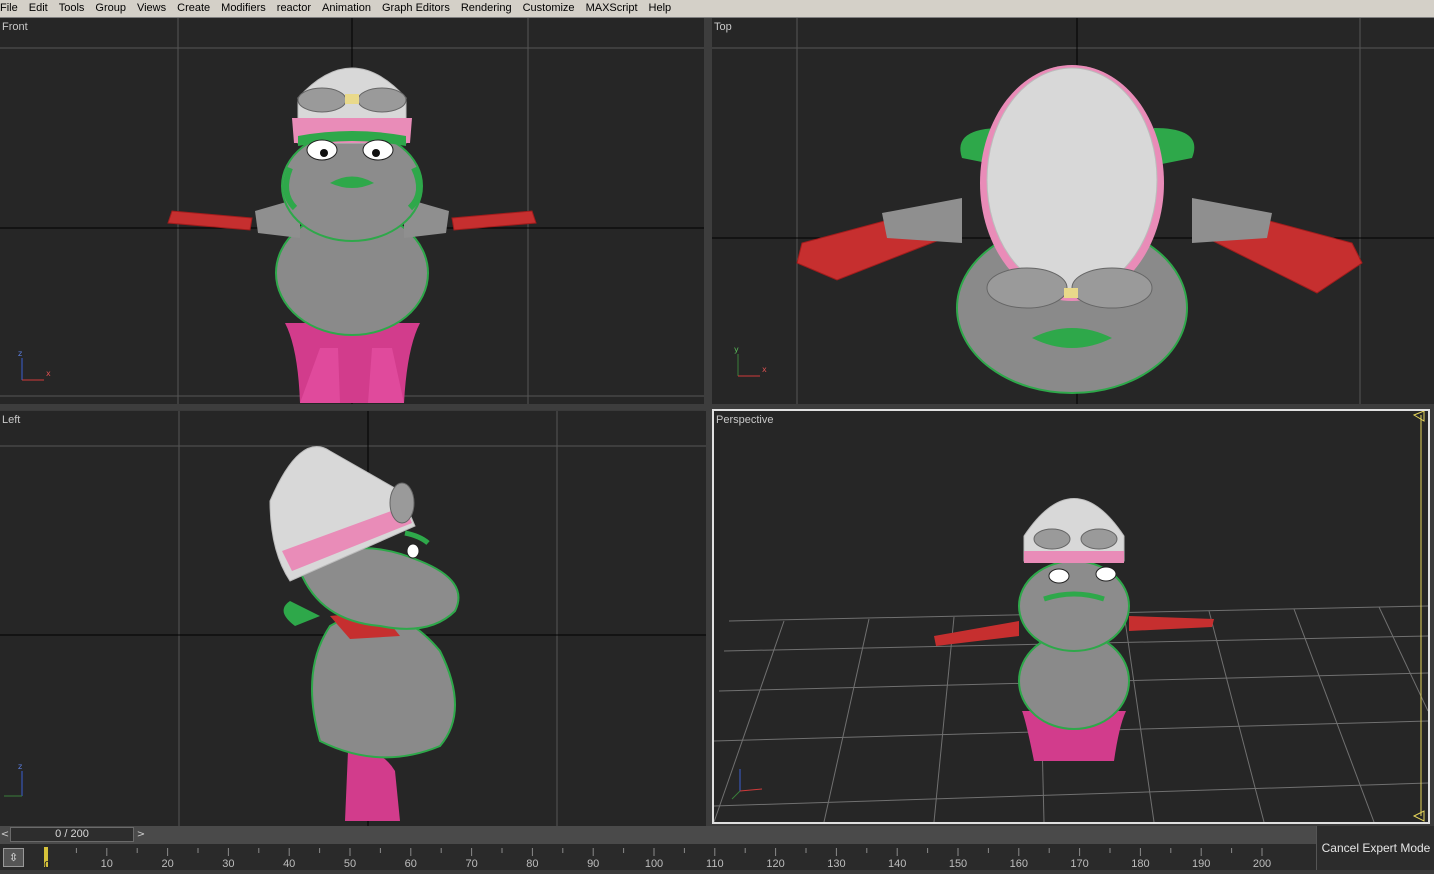  I want to click on axis-gizmo-left: z, so click(13, 779).